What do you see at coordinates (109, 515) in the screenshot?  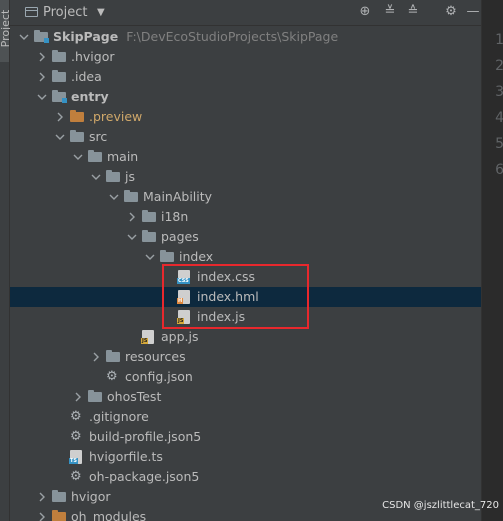 I see `tree-item-name: oh_modules` at bounding box center [109, 515].